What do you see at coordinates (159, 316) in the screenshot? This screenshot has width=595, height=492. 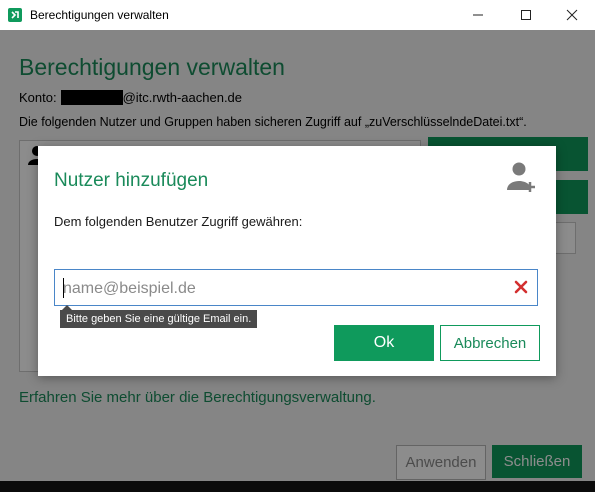 I see `validation-tooltip: Bitte geben Sie eine gültige Email ein.` at bounding box center [159, 316].